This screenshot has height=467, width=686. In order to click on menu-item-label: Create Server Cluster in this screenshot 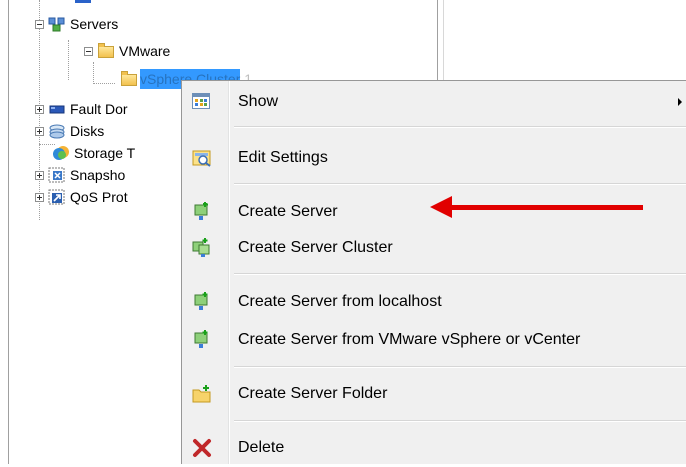, I will do `click(315, 247)`.